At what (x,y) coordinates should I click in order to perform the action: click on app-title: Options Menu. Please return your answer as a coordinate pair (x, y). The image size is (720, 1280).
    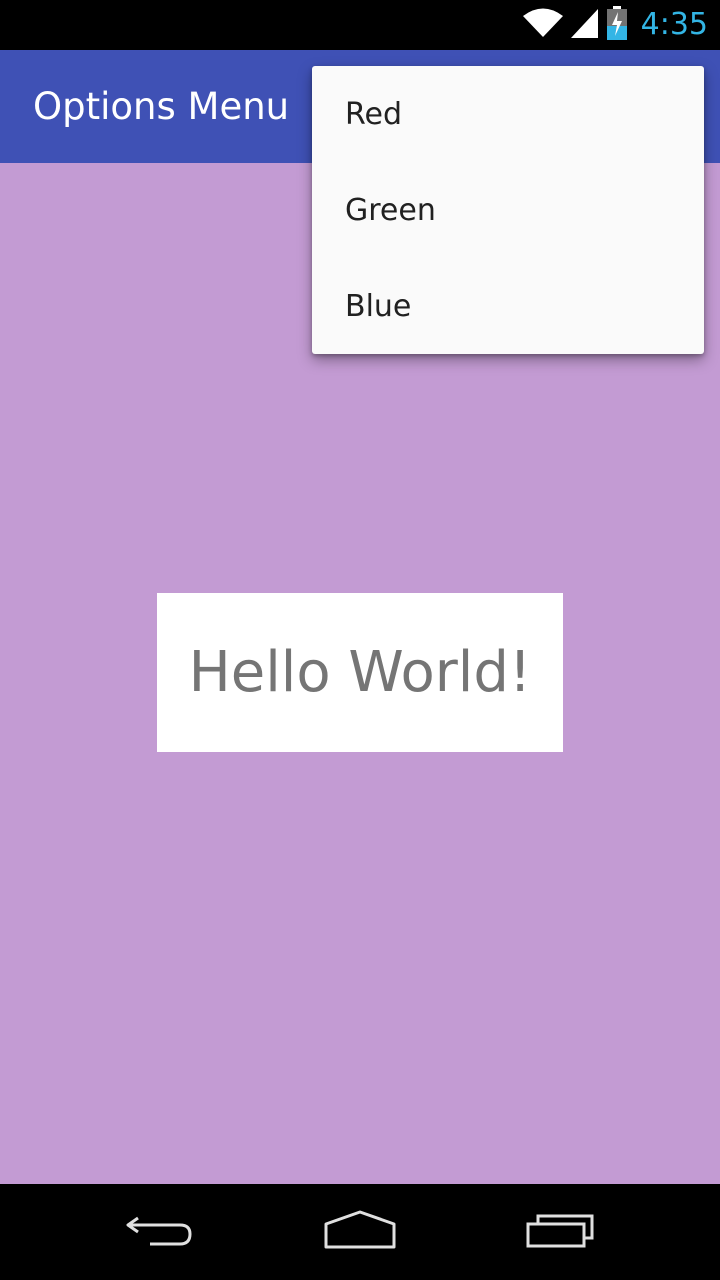
    Looking at the image, I should click on (161, 106).